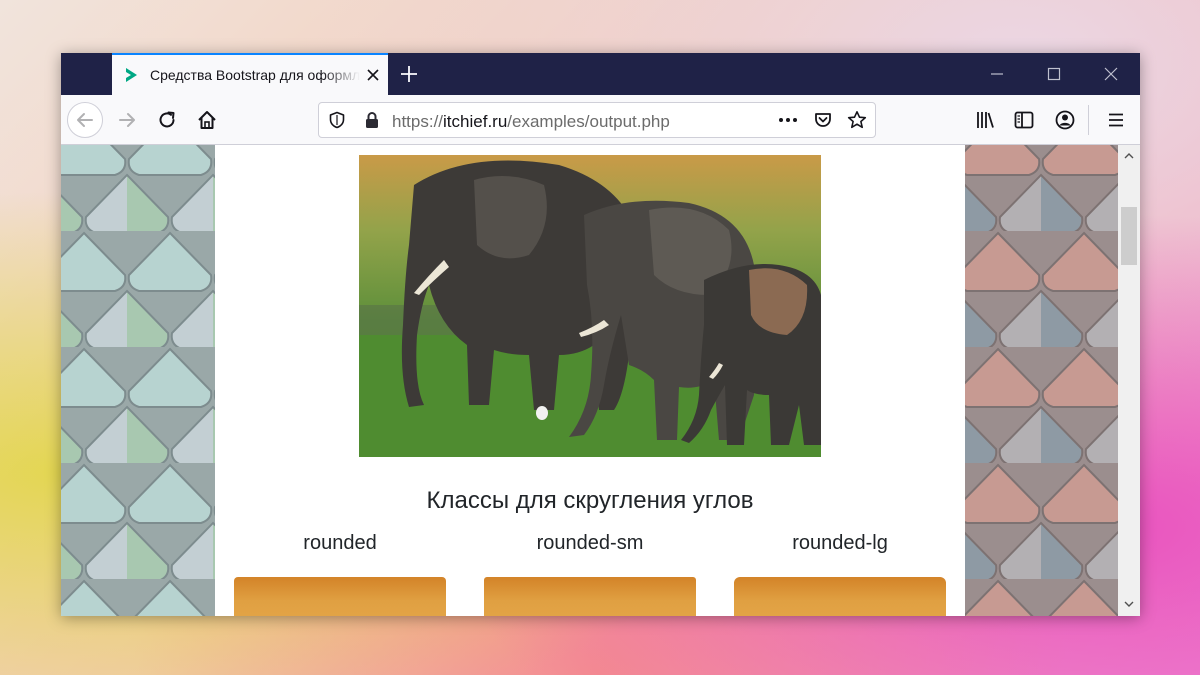 The height and width of the screenshot is (675, 1200). Describe the element at coordinates (1041, 380) in the screenshot. I see `background-scales-right` at that location.